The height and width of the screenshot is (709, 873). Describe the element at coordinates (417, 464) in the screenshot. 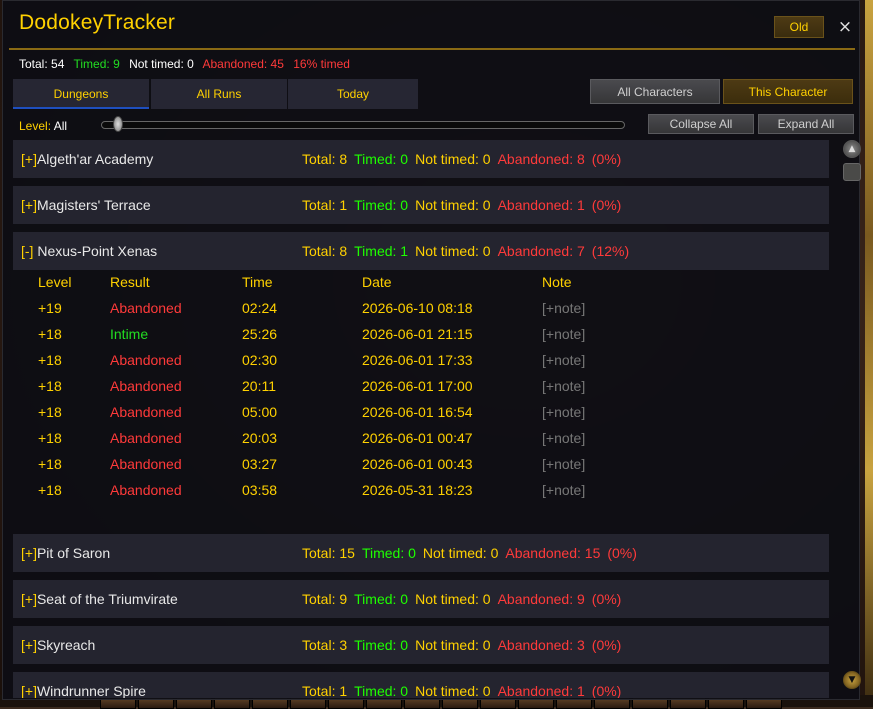

I see `run-date: 2026-06-01 00:43` at that location.